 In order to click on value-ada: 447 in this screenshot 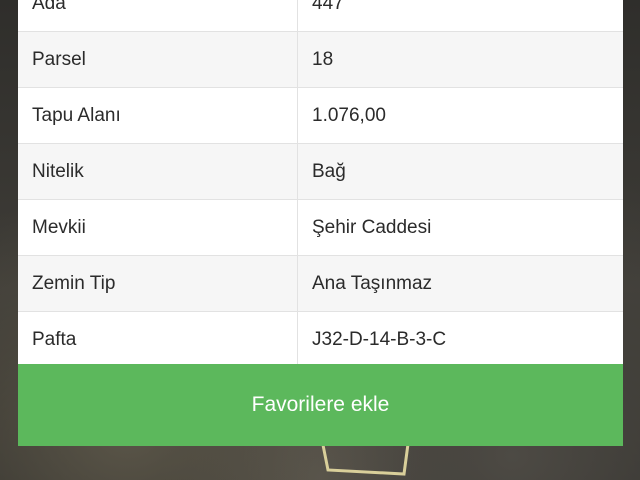, I will do `click(328, 7)`.